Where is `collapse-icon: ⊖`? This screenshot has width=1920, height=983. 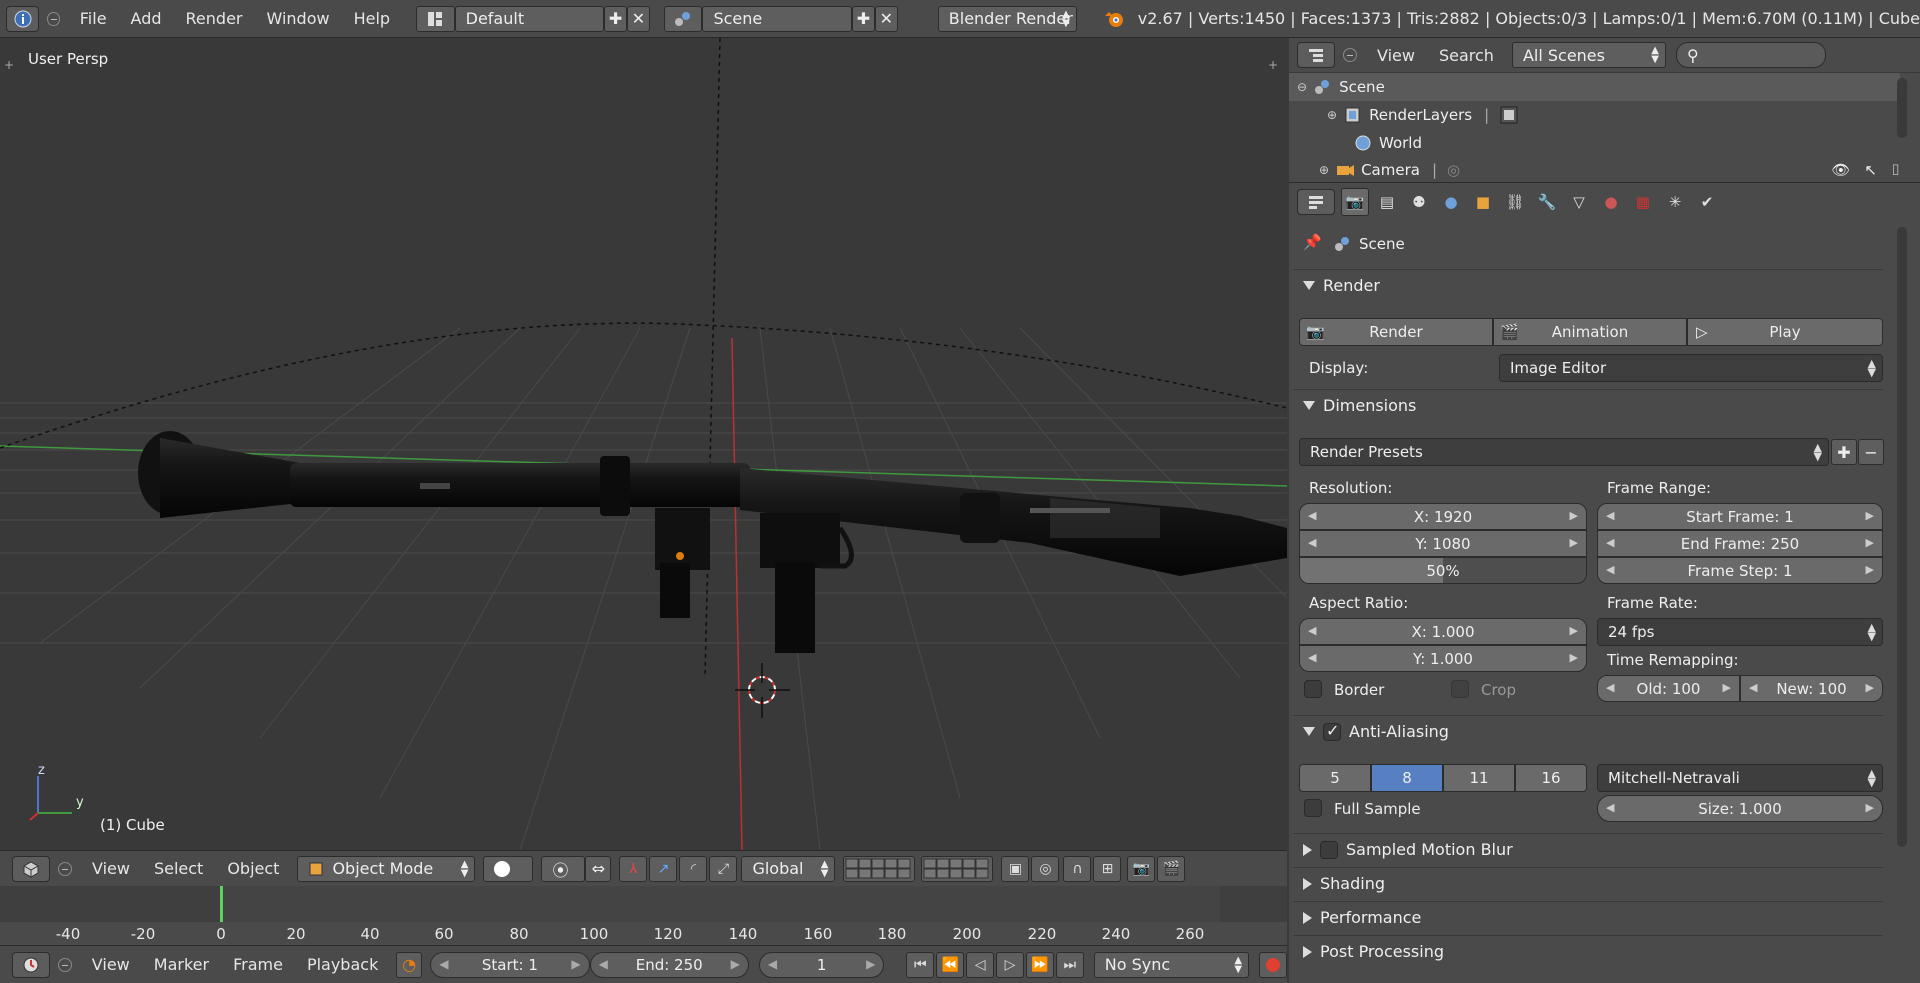 collapse-icon: ⊖ is located at coordinates (1302, 87).